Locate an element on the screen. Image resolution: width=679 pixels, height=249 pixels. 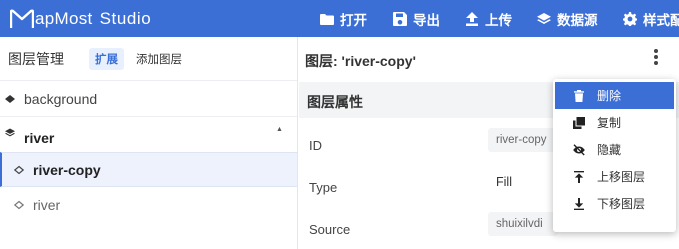
folder-icon is located at coordinates (327, 19).